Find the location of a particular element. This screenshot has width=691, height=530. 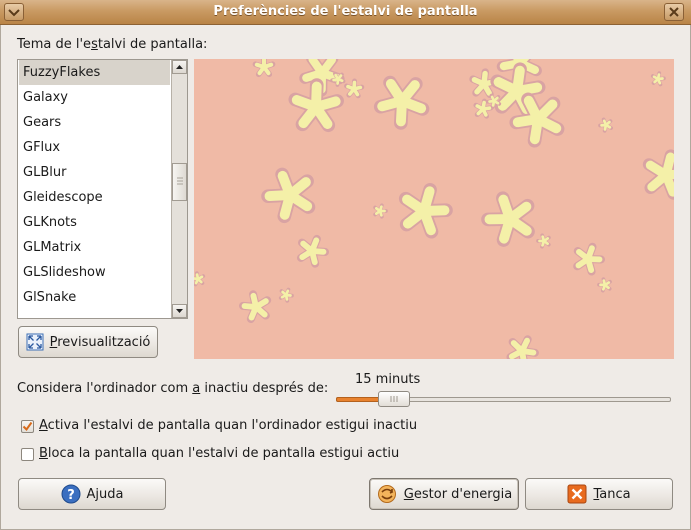

preview-button: Previsualització is located at coordinates (88, 342).